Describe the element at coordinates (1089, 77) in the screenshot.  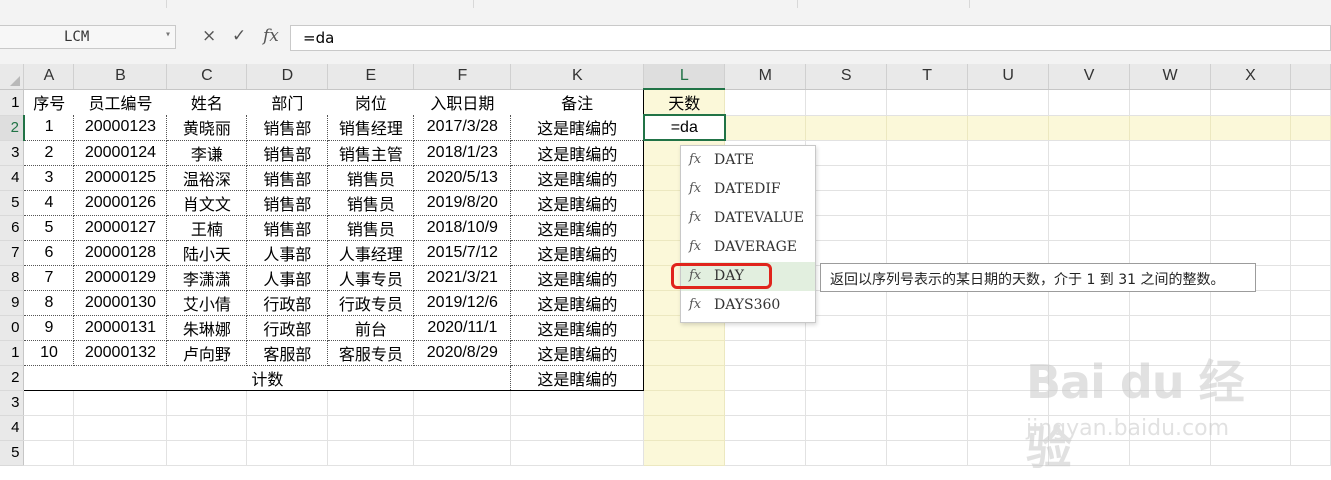
I see `column-header-V: V` at that location.